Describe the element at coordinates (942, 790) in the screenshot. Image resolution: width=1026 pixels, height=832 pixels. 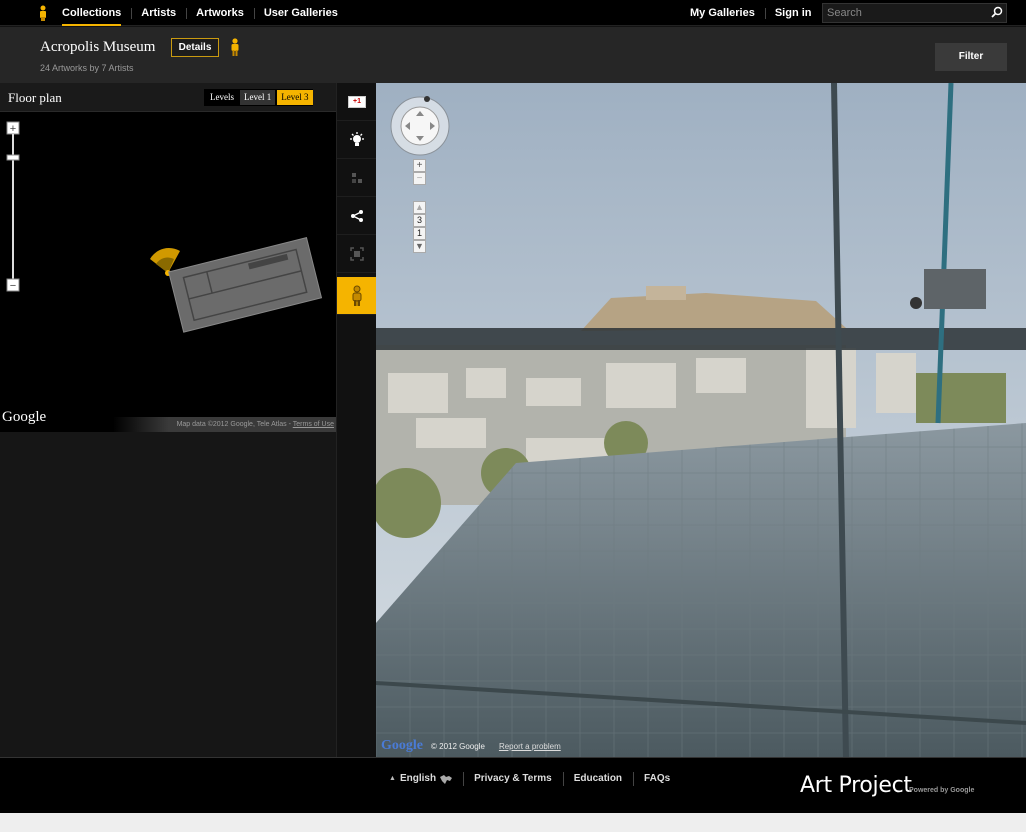
I see `powered-by-google: Powered by Google` at that location.